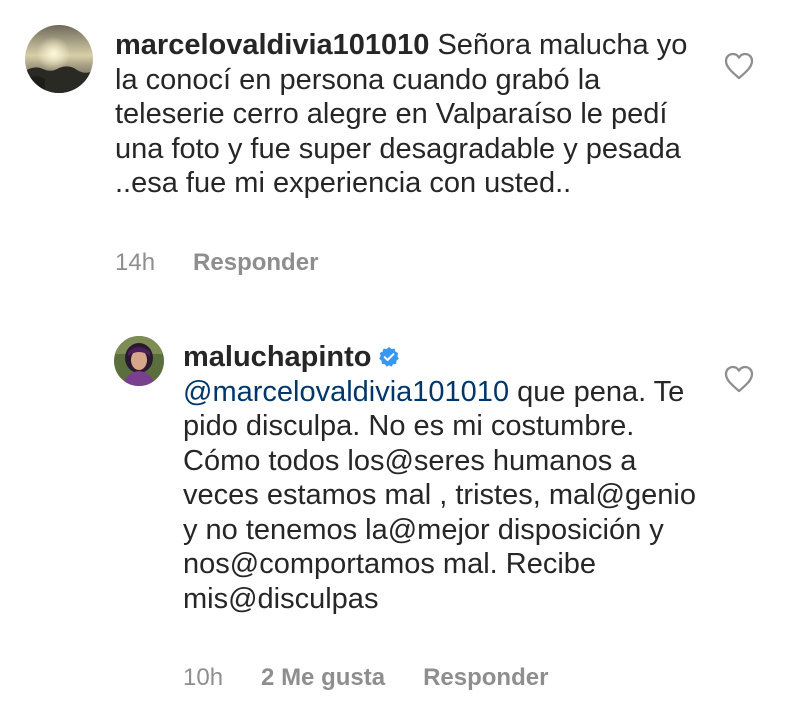 The width and height of the screenshot is (800, 707). Describe the element at coordinates (135, 262) in the screenshot. I see `comment-timestamp: 14h` at that location.